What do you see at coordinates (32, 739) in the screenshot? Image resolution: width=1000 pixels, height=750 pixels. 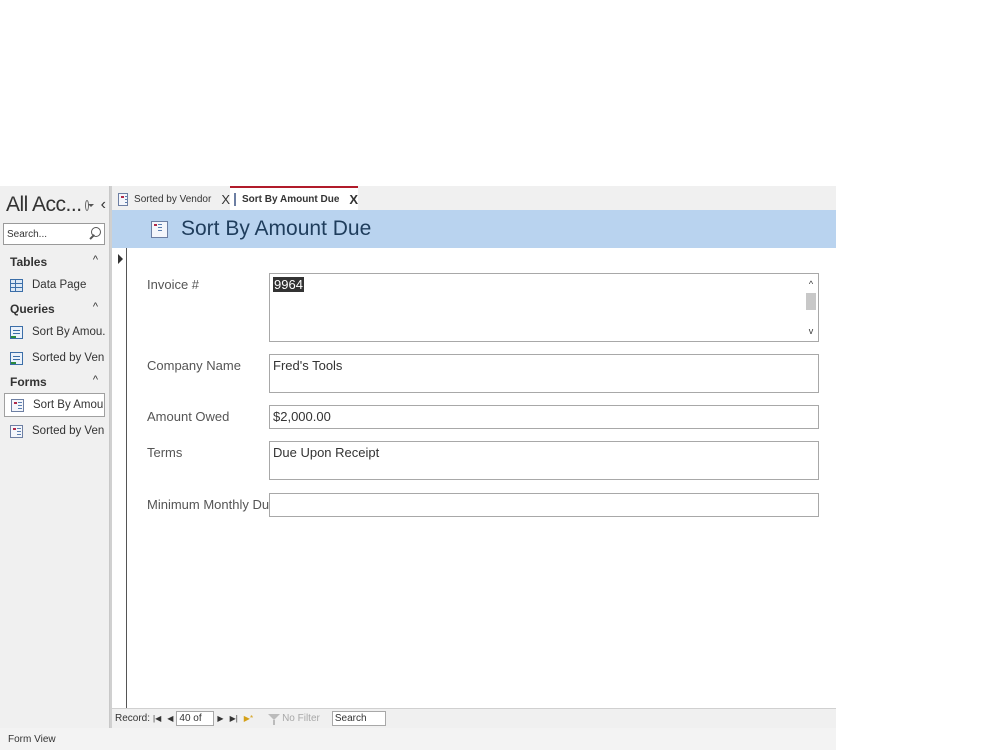 I see `status-text: Form View` at bounding box center [32, 739].